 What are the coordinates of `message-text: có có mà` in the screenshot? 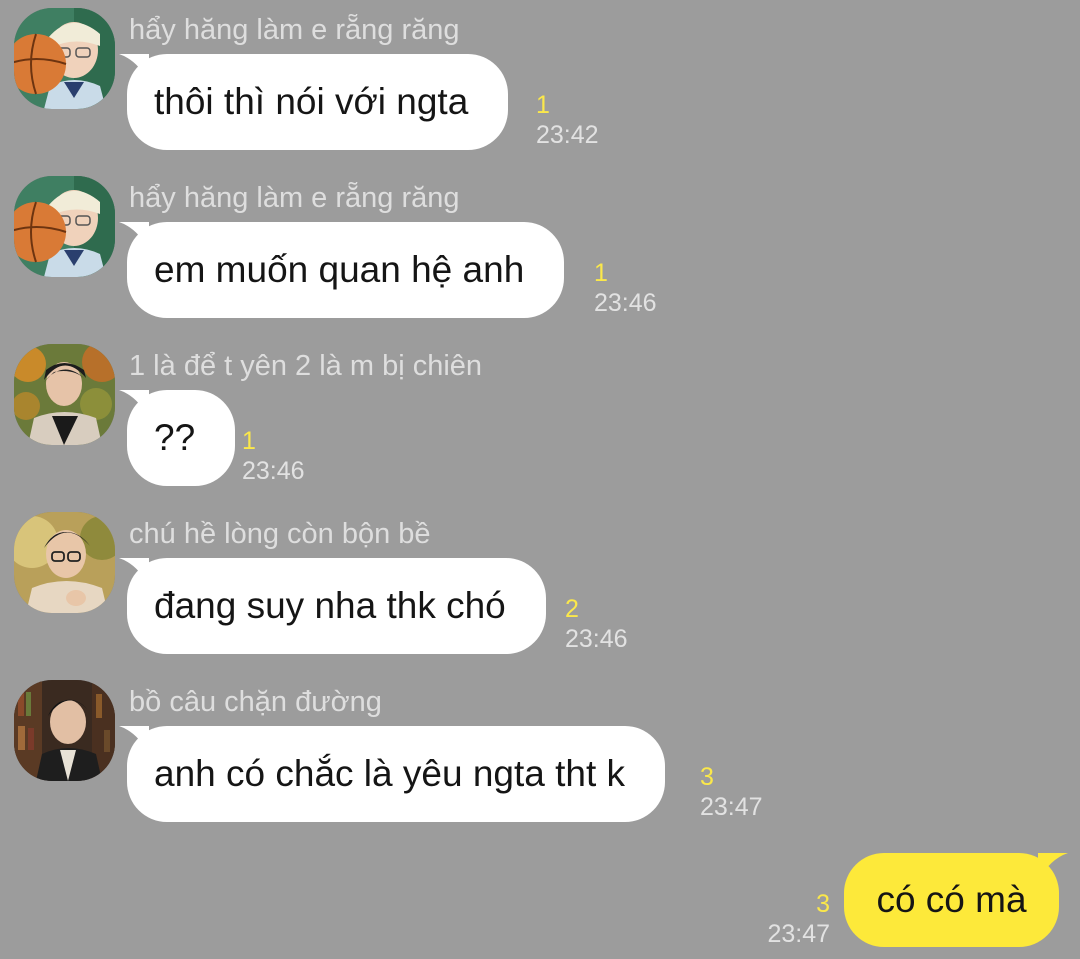 It's located at (951, 899).